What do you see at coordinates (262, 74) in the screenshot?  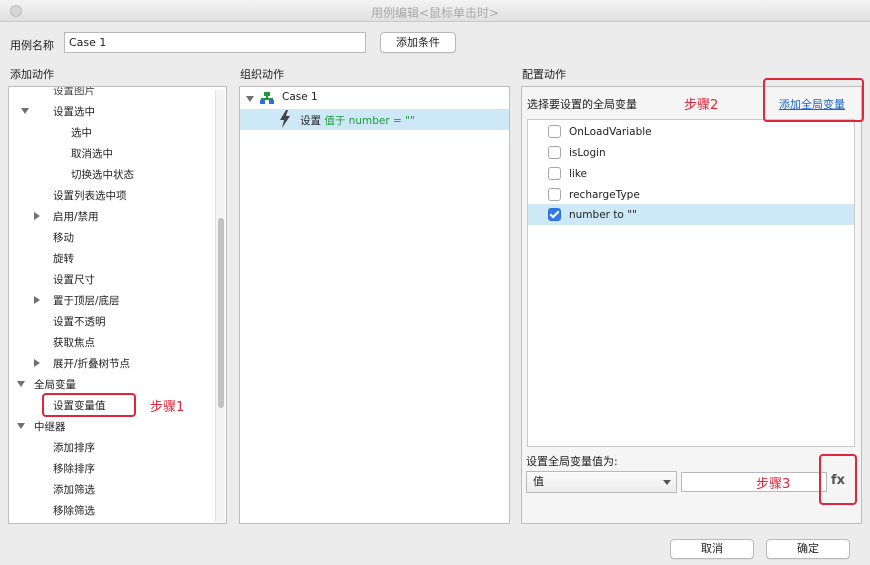 I see `organize-actions-header: 组织动作` at bounding box center [262, 74].